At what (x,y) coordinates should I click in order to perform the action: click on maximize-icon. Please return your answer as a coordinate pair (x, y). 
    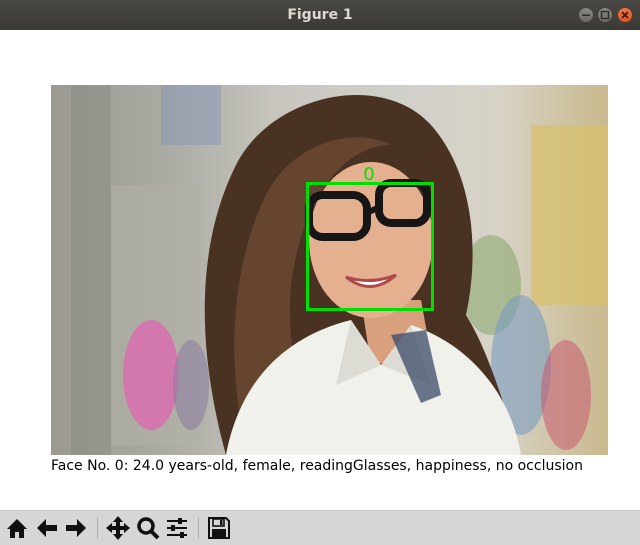
    Looking at the image, I should click on (605, 15).